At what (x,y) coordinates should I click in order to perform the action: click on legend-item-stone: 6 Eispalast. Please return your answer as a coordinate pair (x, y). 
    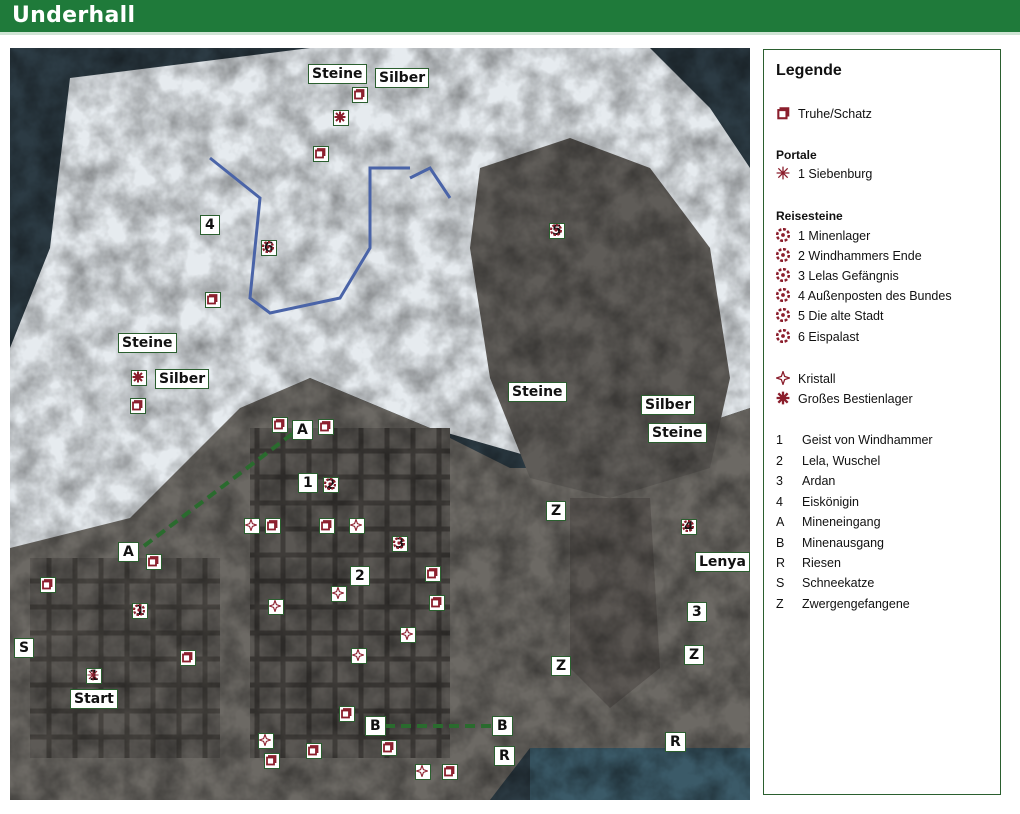
    Looking at the image, I should click on (817, 337).